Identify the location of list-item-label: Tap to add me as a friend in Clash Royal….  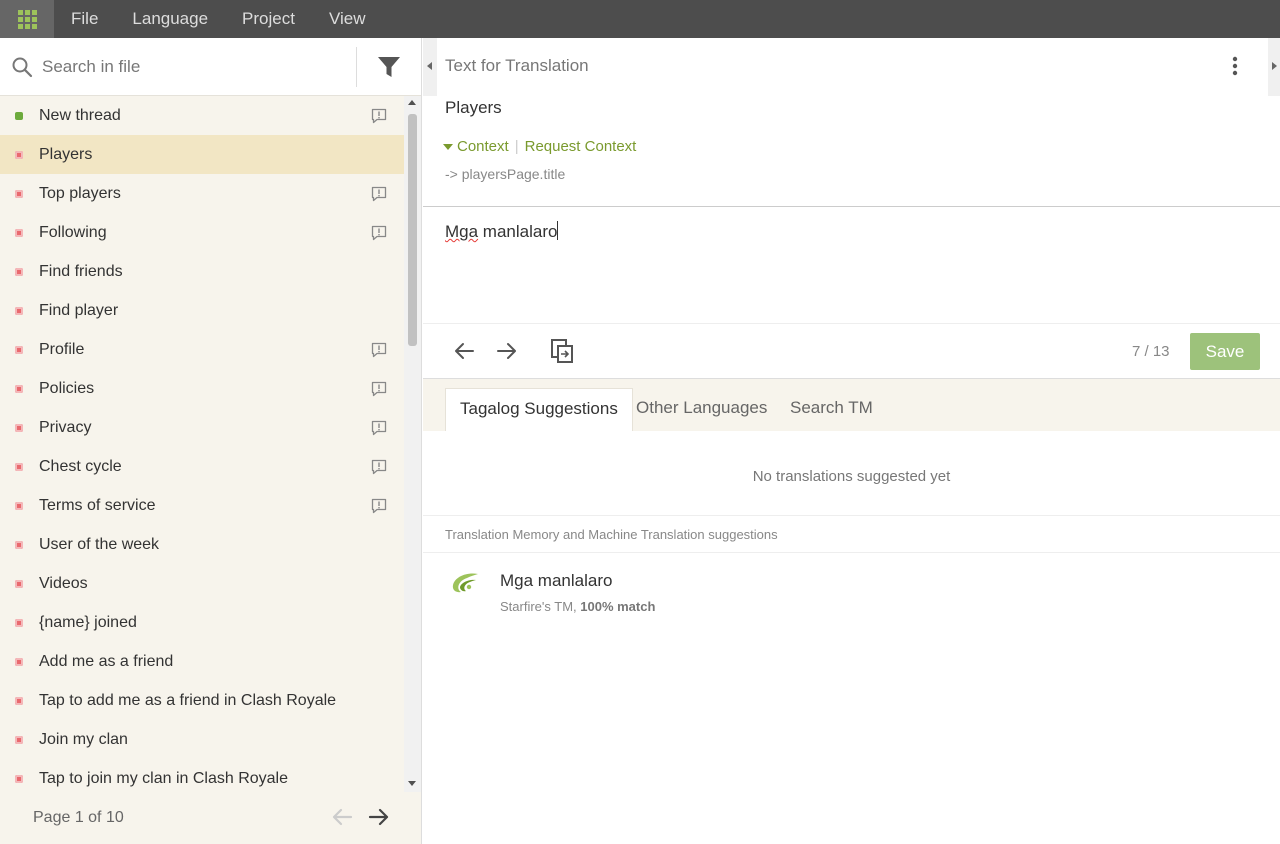
(188, 700).